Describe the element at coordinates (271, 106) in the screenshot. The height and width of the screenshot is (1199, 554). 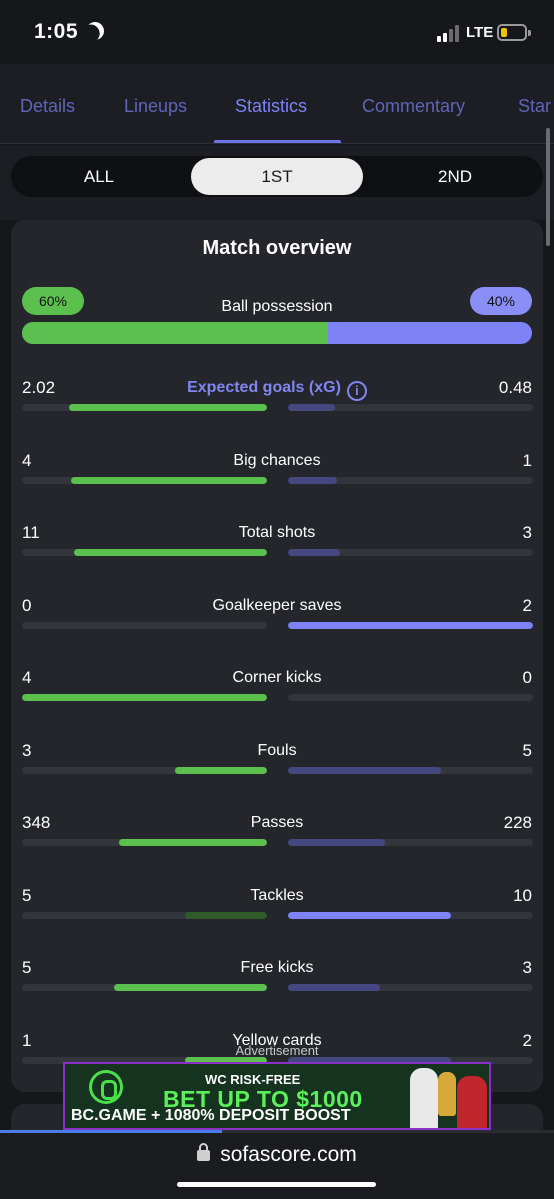
I see `tab-statistics: Statistics` at that location.